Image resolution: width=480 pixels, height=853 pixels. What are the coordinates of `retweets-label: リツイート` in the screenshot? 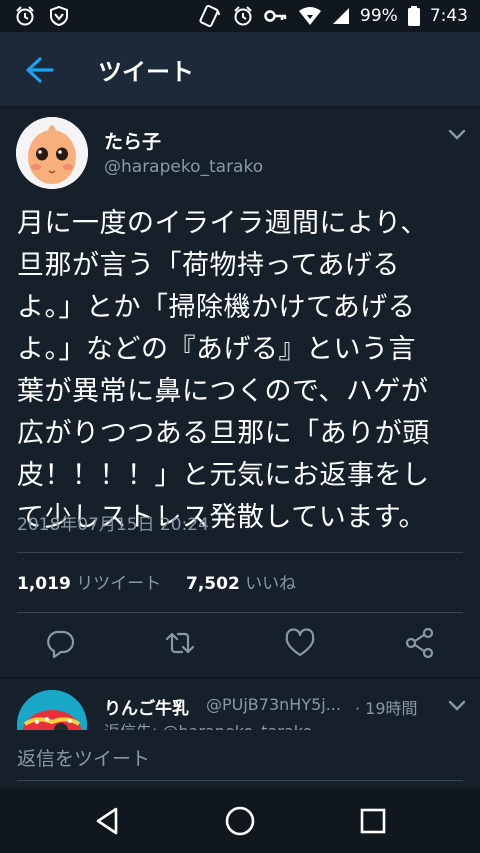 It's located at (118, 584).